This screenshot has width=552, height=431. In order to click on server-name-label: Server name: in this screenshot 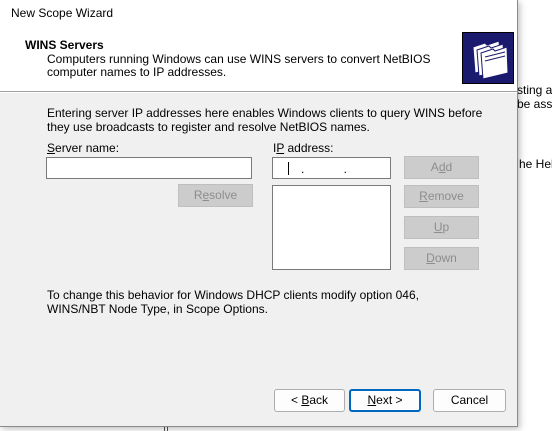, I will do `click(83, 148)`.